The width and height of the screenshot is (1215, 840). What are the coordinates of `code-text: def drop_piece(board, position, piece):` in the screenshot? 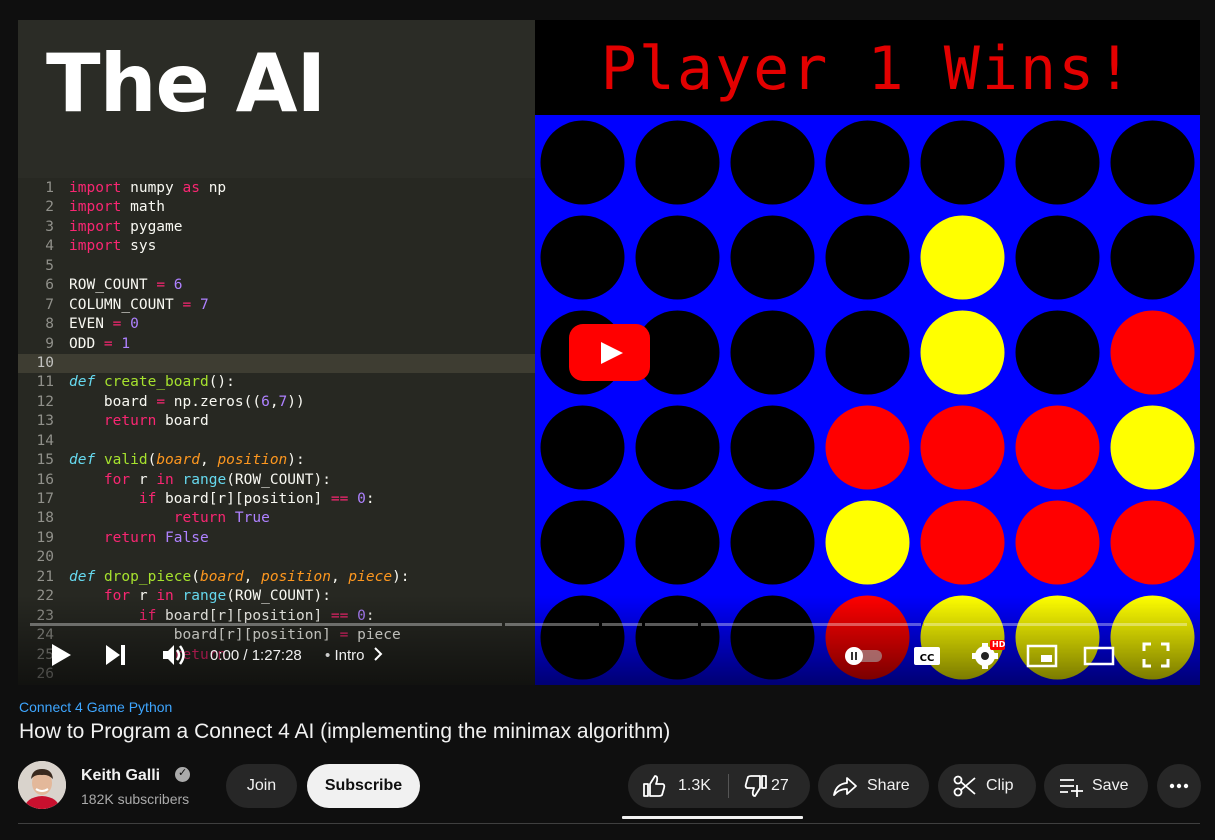 It's located at (239, 576).